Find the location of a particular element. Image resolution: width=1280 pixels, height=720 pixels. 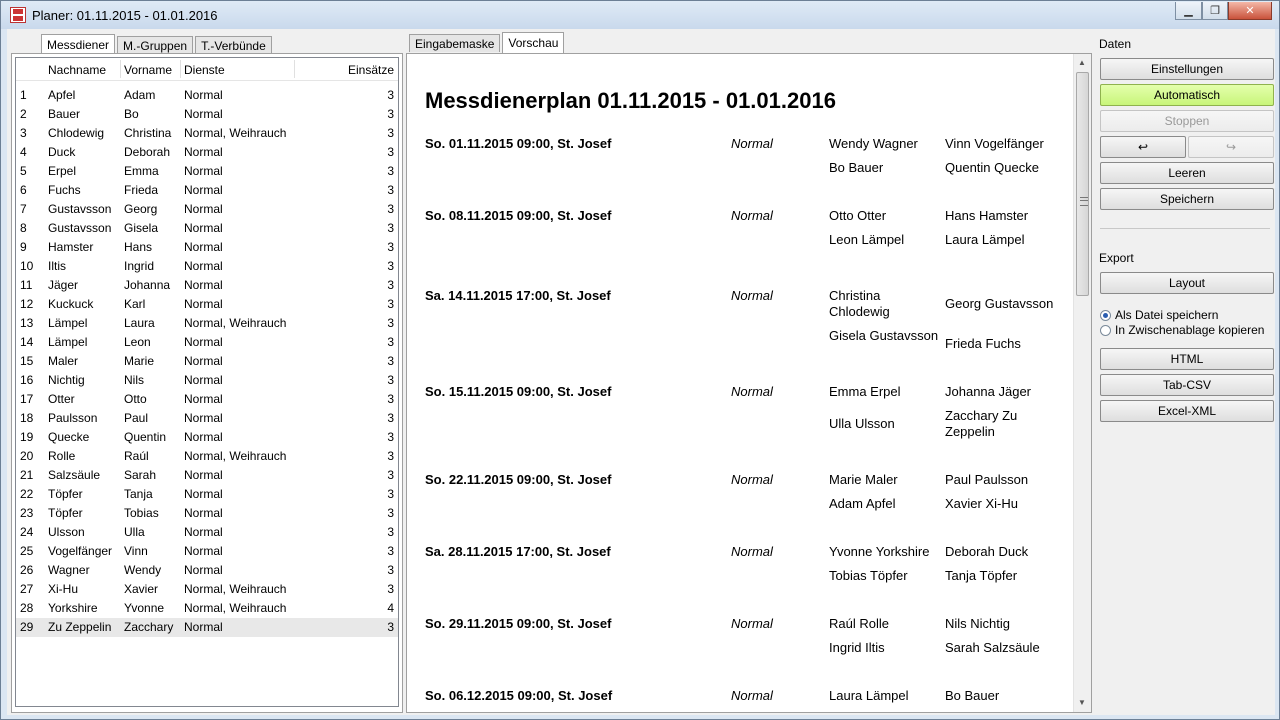

tab-messdiener: Messdiener is located at coordinates (78, 44).